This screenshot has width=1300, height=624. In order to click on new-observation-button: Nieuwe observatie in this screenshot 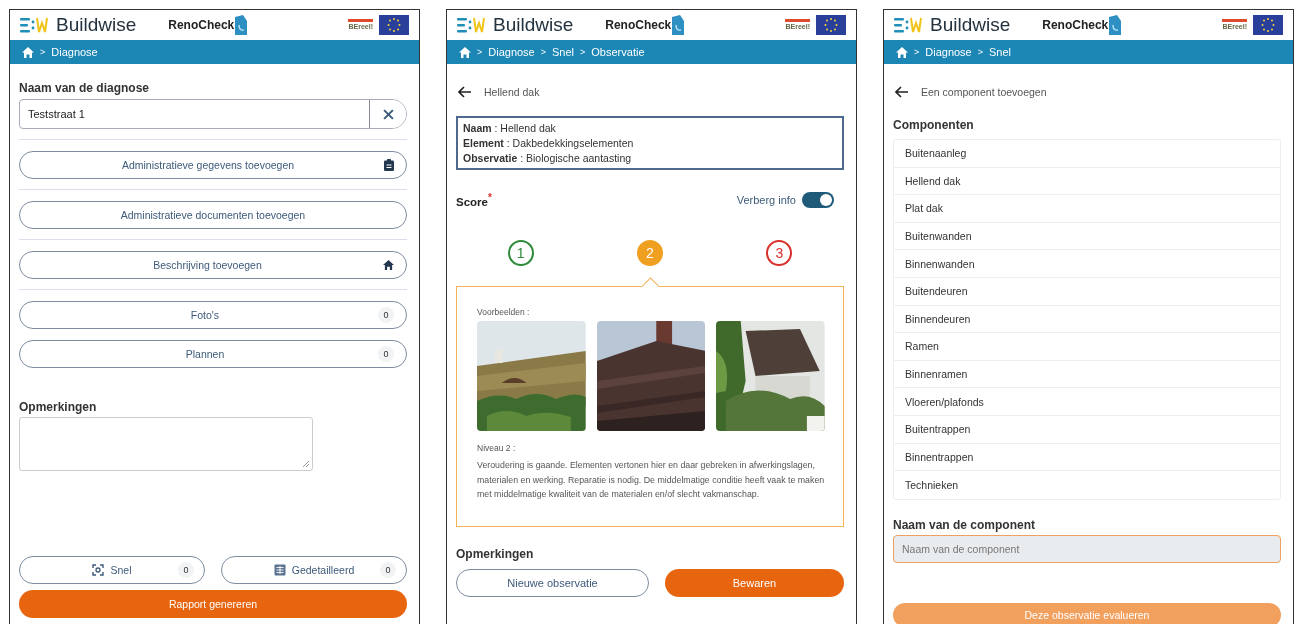, I will do `click(552, 582)`.